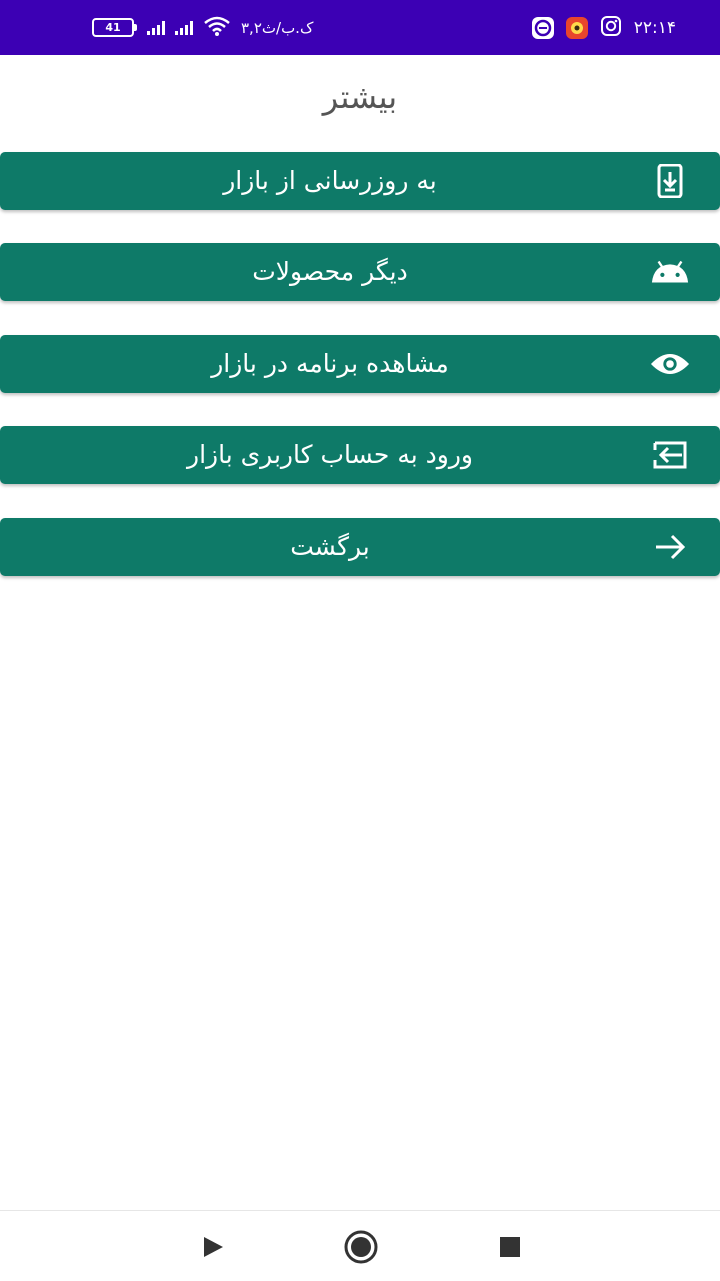 The image size is (720, 1281). What do you see at coordinates (670, 455) in the screenshot?
I see `login-icon` at bounding box center [670, 455].